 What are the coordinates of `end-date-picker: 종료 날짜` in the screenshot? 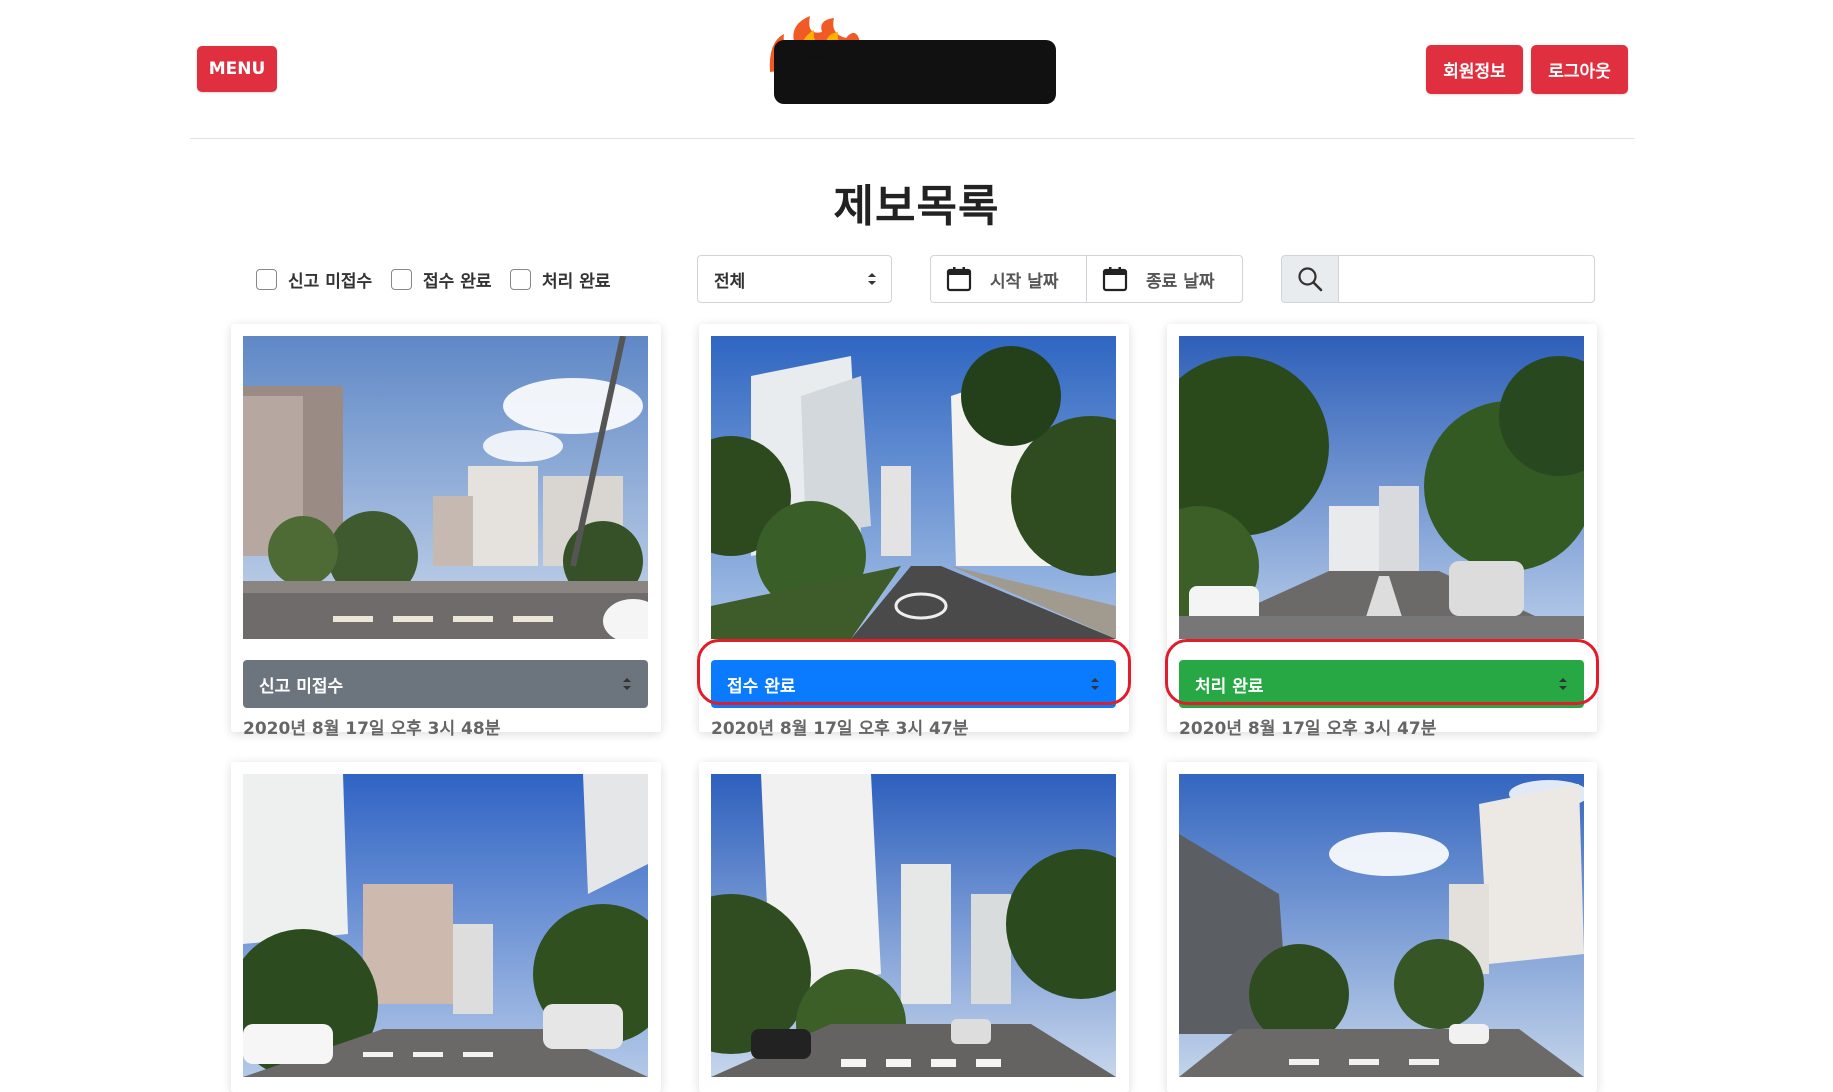 It's located at (1164, 279).